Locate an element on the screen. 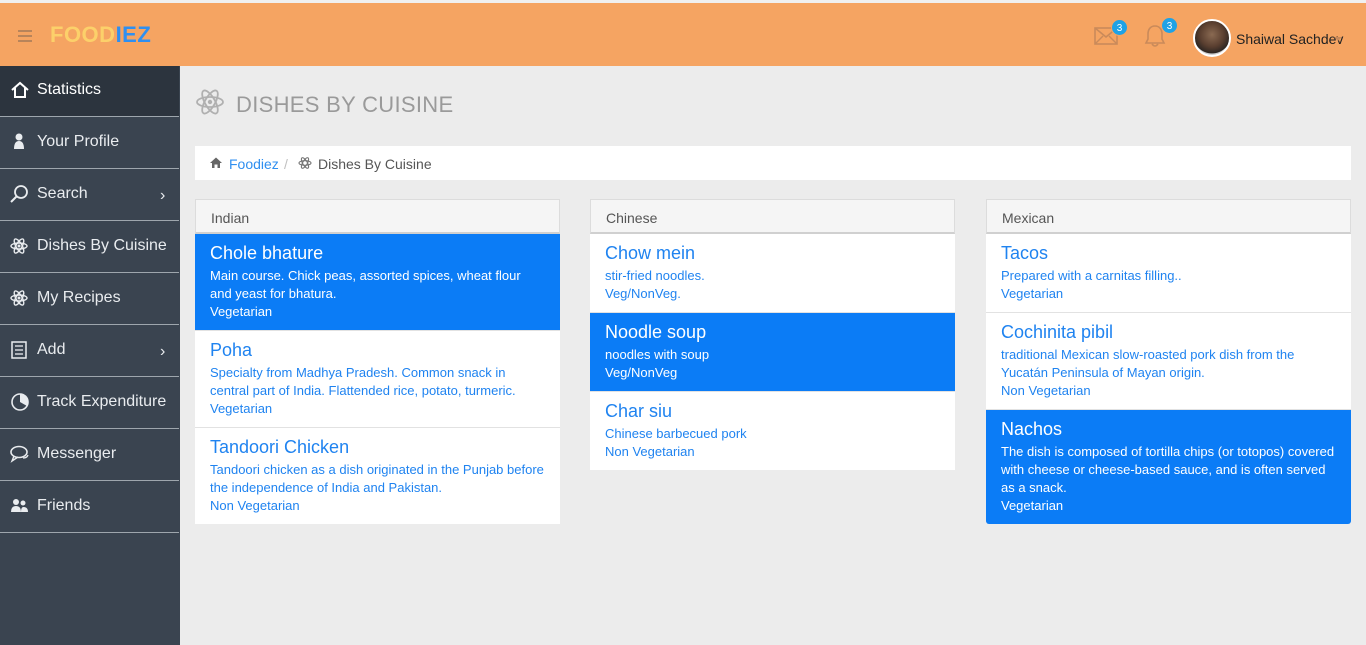 The image size is (1366, 645). sidebar-item-search: Search › is located at coordinates (89, 195).